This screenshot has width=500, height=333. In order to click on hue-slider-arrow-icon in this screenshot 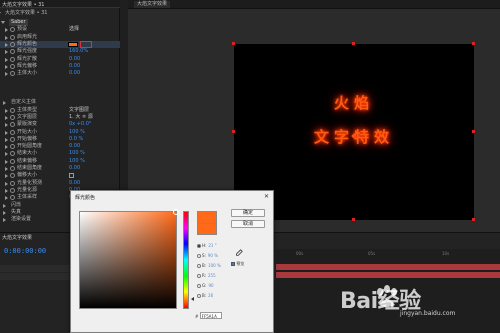, I will do `click(192, 299)`.